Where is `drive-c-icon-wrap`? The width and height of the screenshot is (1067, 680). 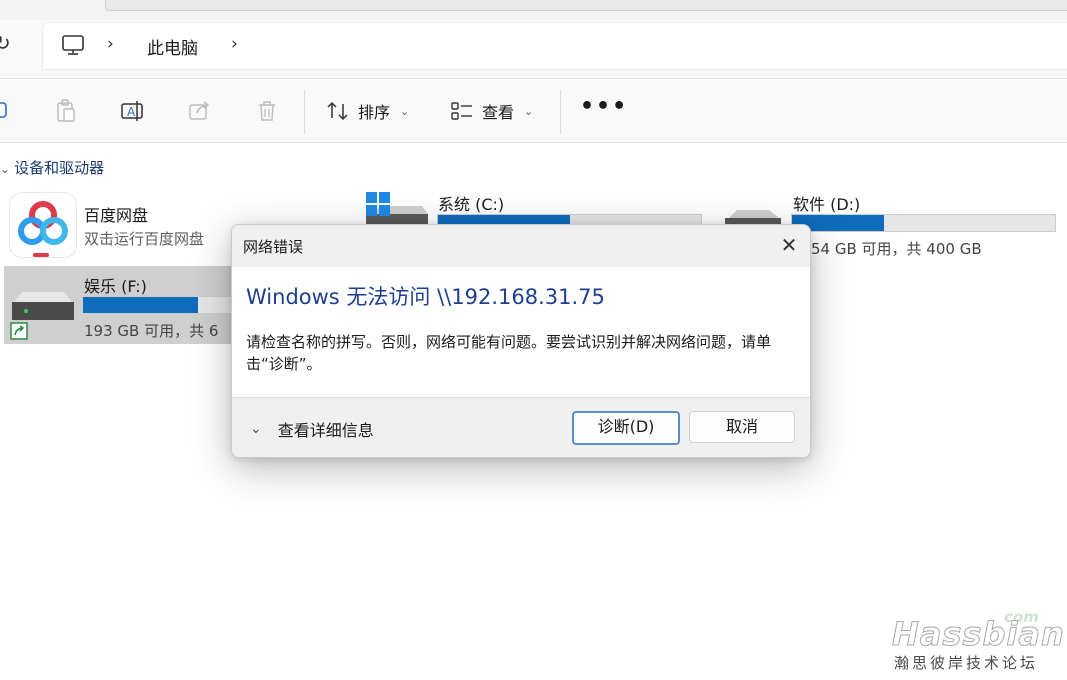
drive-c-icon-wrap is located at coordinates (397, 210).